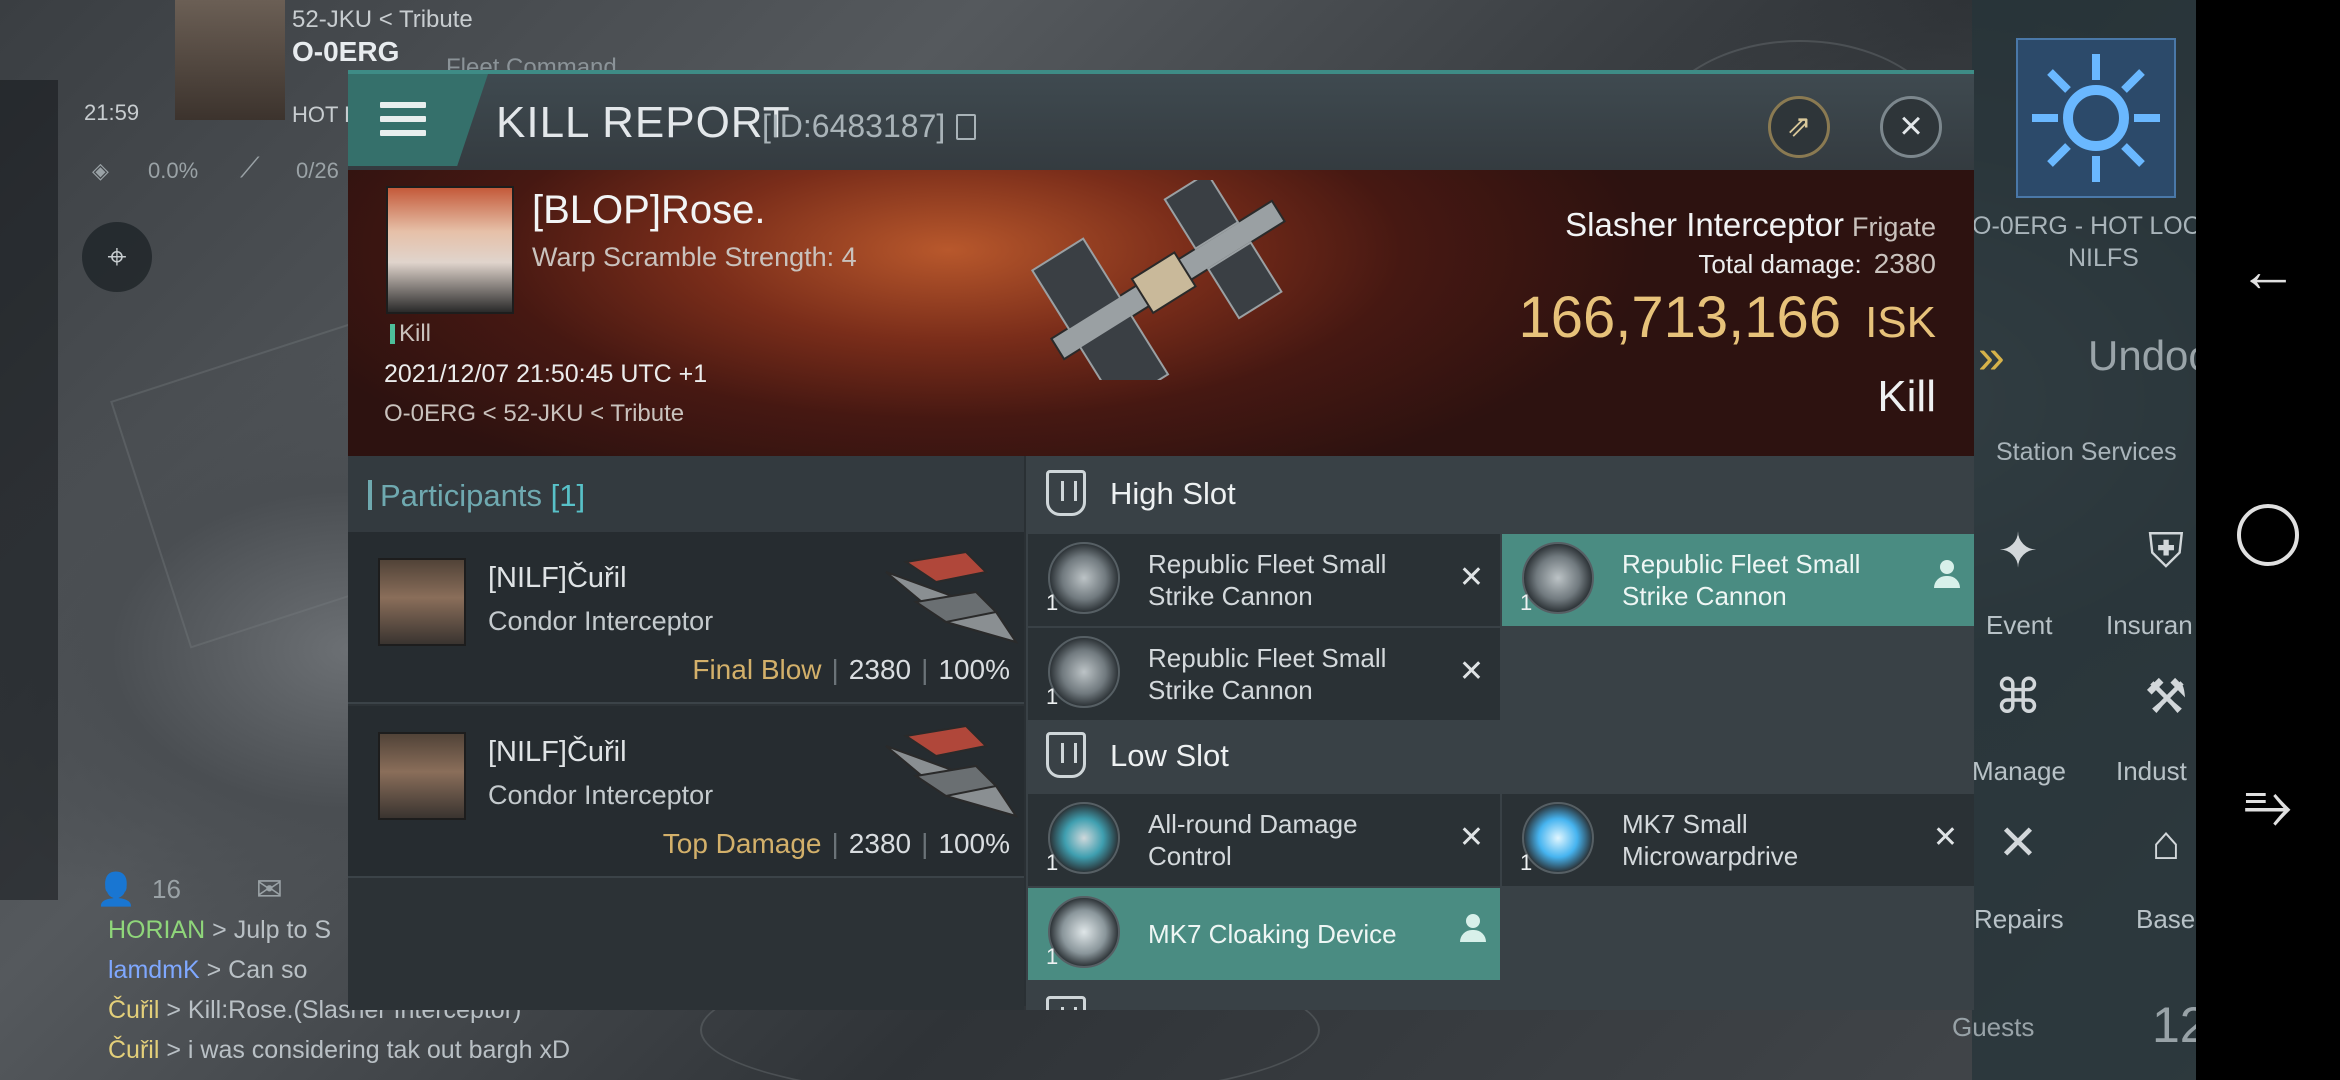 The height and width of the screenshot is (1080, 2340). I want to click on module-name: All-round Damage Control, so click(1253, 840).